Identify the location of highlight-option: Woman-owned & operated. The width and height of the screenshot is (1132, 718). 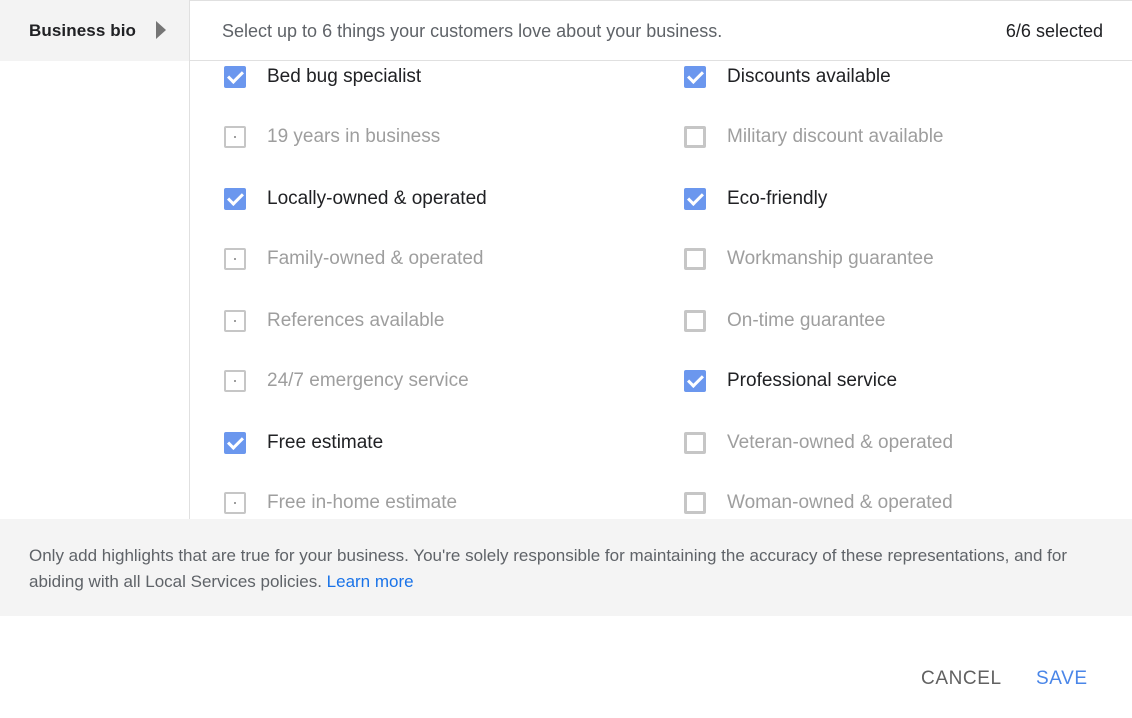
(818, 503).